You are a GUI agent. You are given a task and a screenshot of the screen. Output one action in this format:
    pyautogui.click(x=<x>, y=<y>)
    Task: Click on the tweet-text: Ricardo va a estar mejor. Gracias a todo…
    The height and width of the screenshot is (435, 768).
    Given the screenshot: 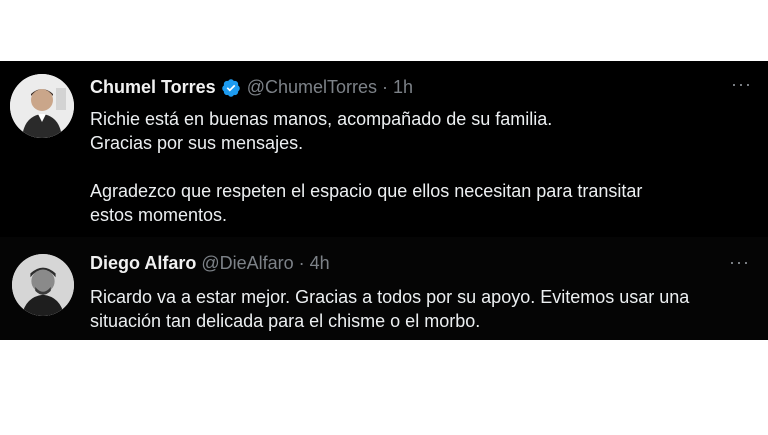 What is the action you would take?
    pyautogui.click(x=409, y=309)
    